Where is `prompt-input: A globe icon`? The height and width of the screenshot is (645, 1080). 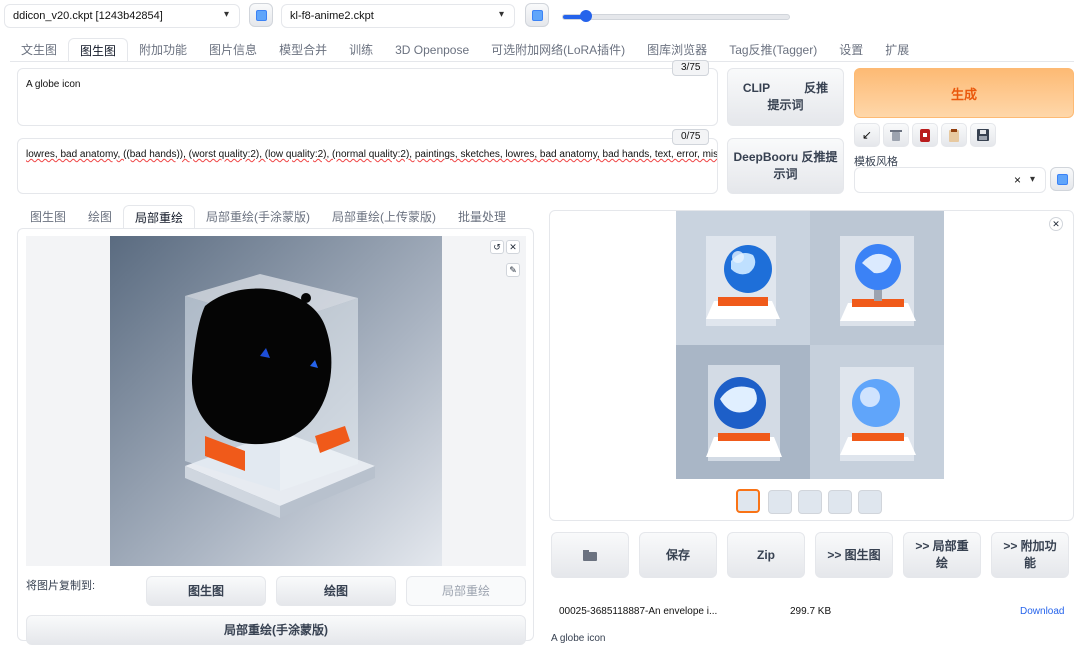 prompt-input: A globe icon is located at coordinates (367, 97).